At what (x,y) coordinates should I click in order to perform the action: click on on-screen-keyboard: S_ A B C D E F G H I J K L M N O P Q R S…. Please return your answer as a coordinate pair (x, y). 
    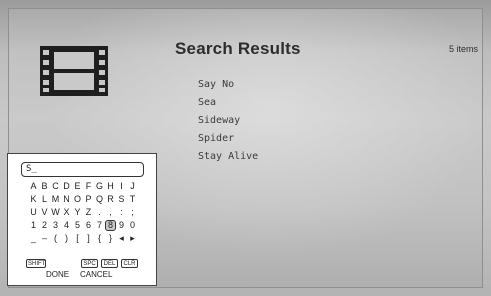
    Looking at the image, I should click on (82, 219).